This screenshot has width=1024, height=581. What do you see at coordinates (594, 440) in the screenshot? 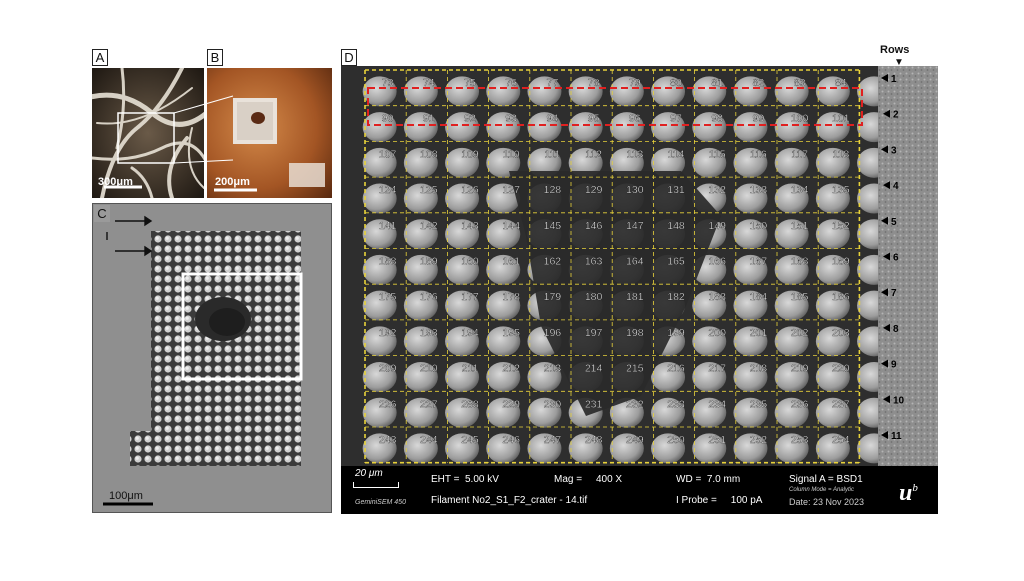
I see `grid-cell-label: 248` at bounding box center [594, 440].